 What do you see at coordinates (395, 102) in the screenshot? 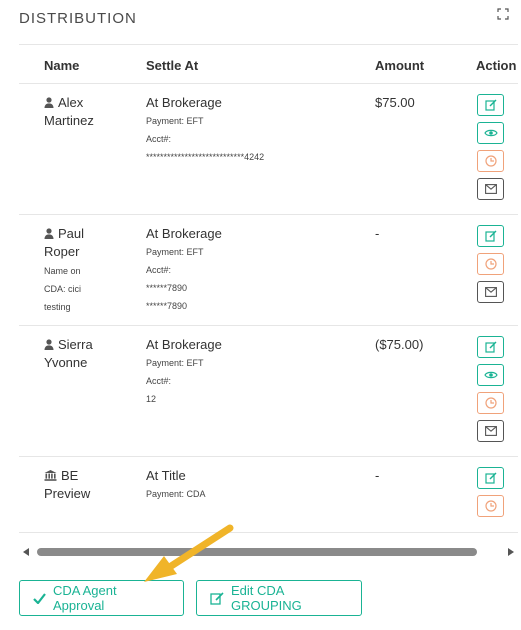
I see `amount-cell: $75.00` at bounding box center [395, 102].